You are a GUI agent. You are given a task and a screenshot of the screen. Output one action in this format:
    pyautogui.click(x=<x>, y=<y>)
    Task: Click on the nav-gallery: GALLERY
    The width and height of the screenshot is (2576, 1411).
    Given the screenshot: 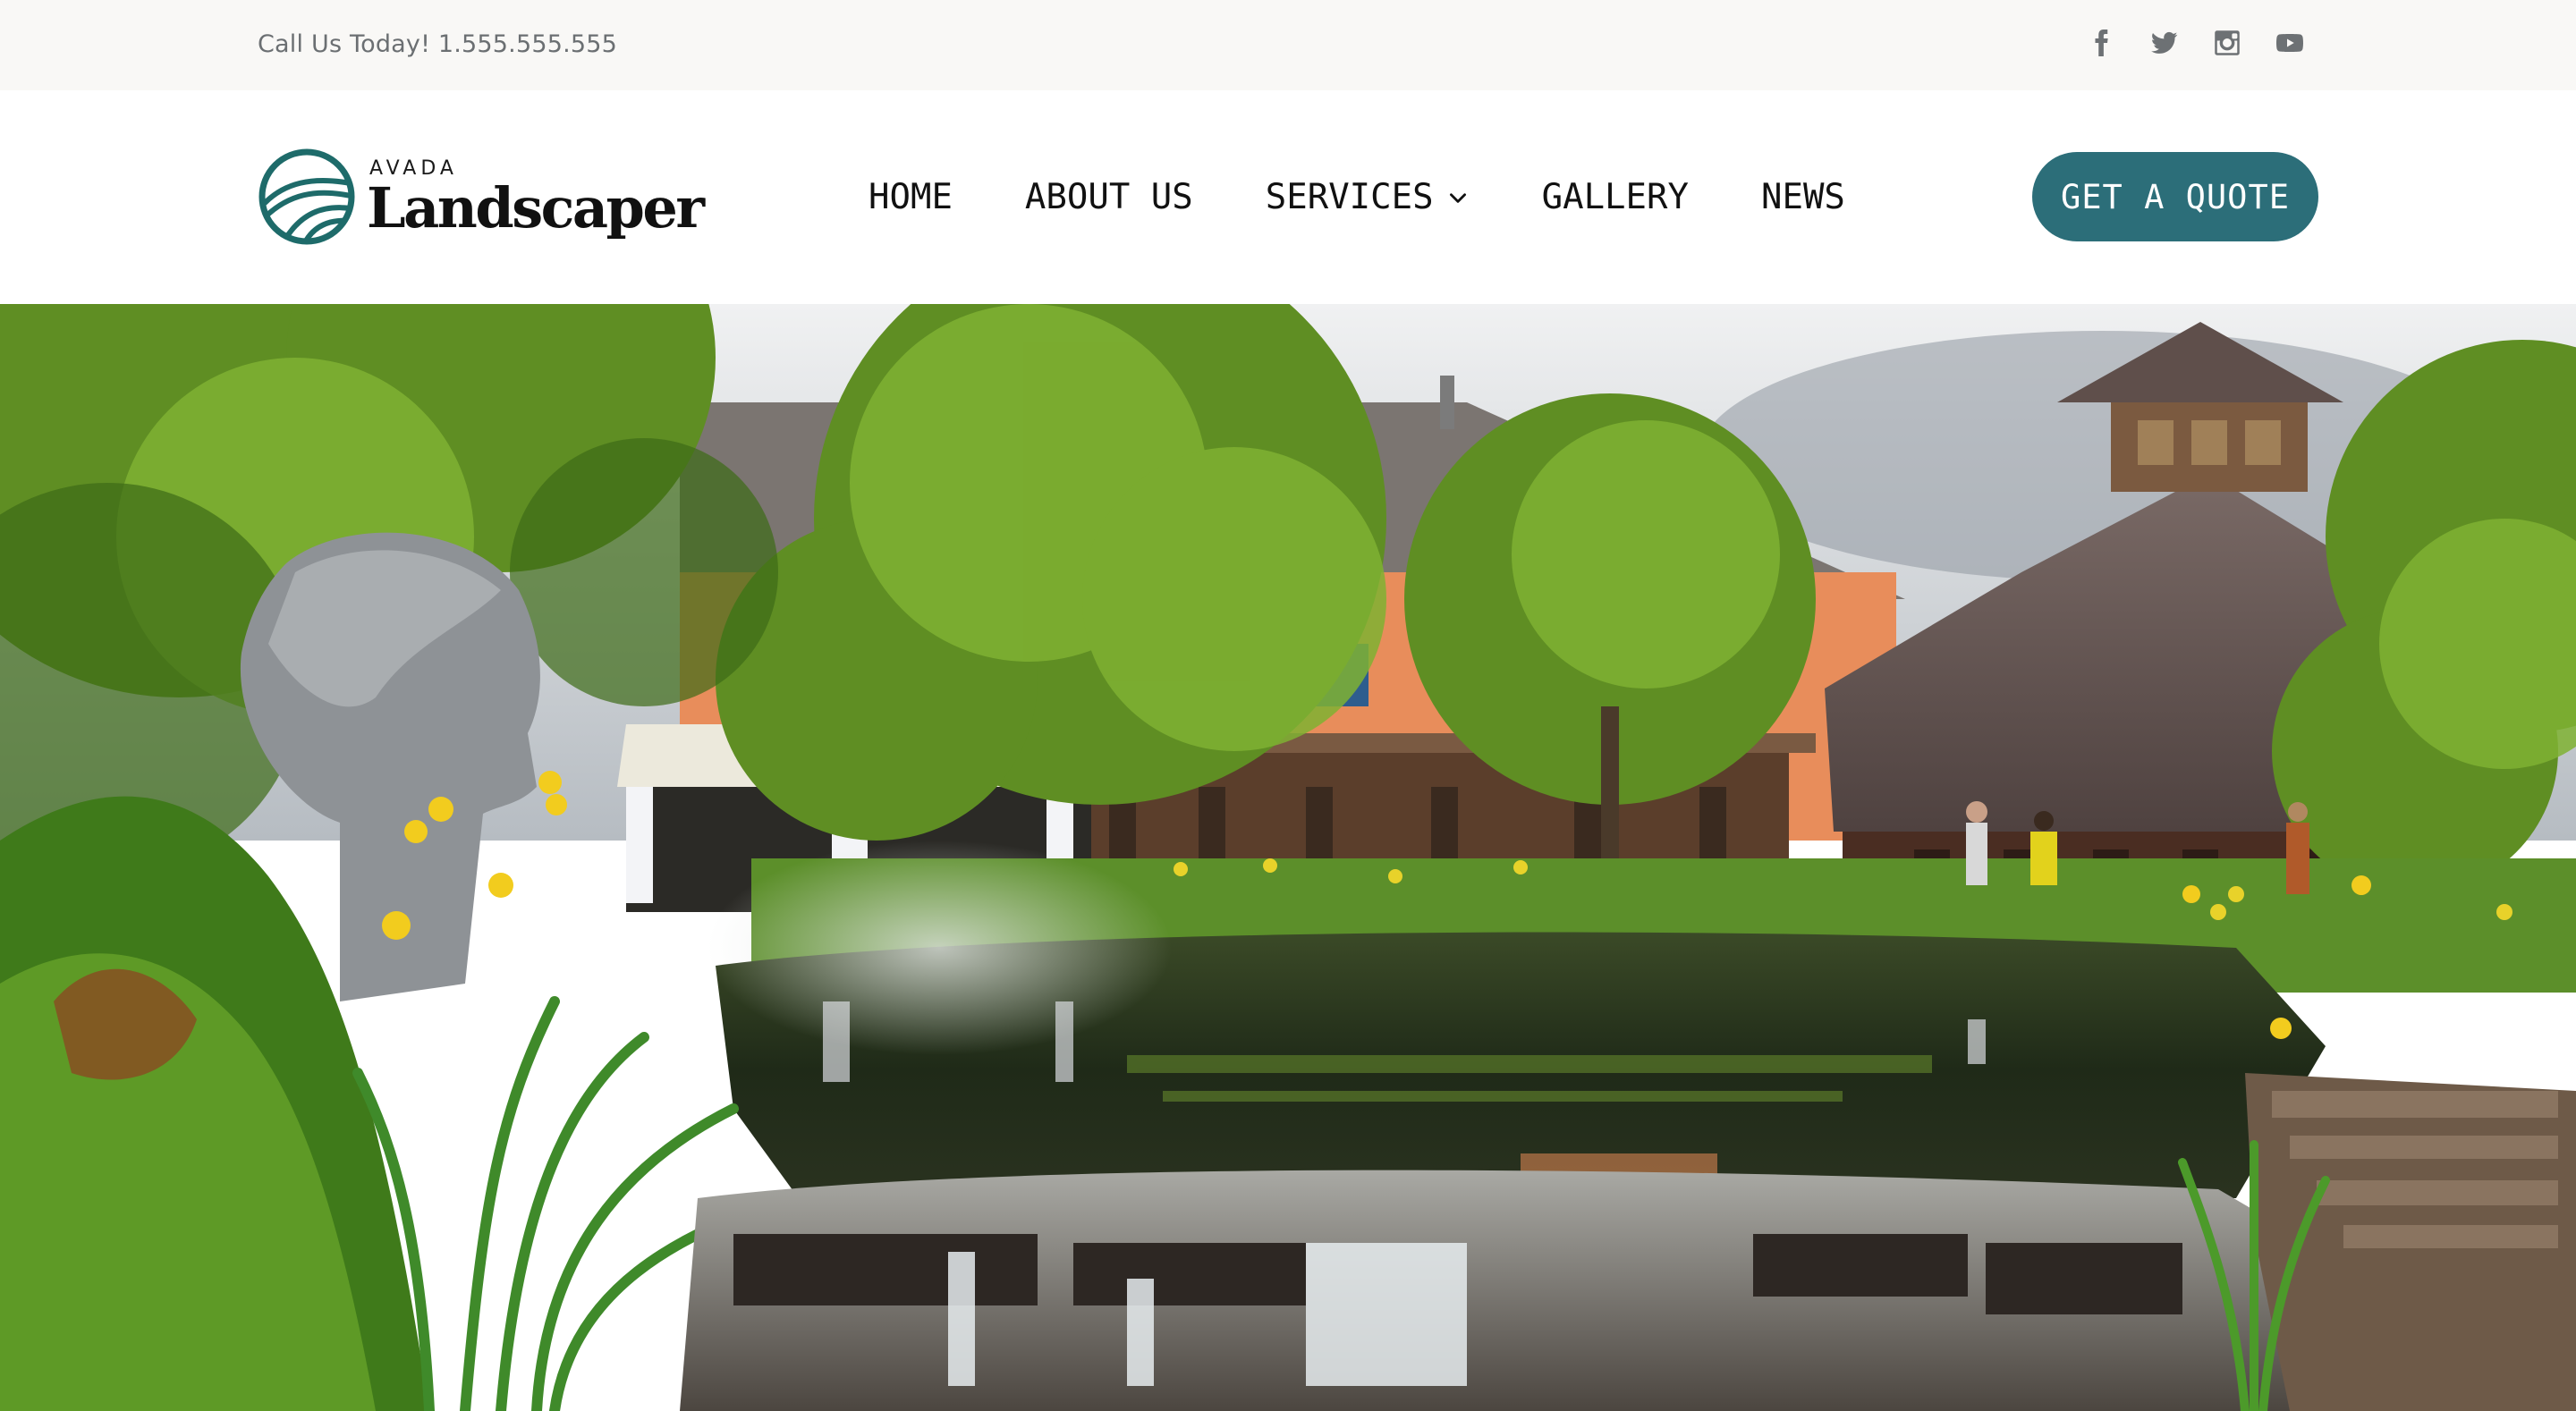 What is the action you would take?
    pyautogui.click(x=1615, y=197)
    